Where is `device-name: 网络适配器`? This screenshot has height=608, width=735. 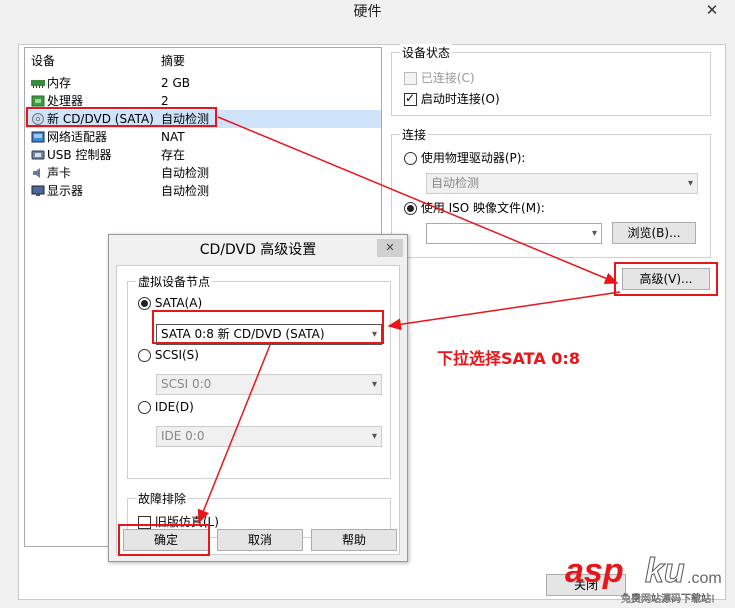
device-name: 网络适配器 is located at coordinates (77, 137).